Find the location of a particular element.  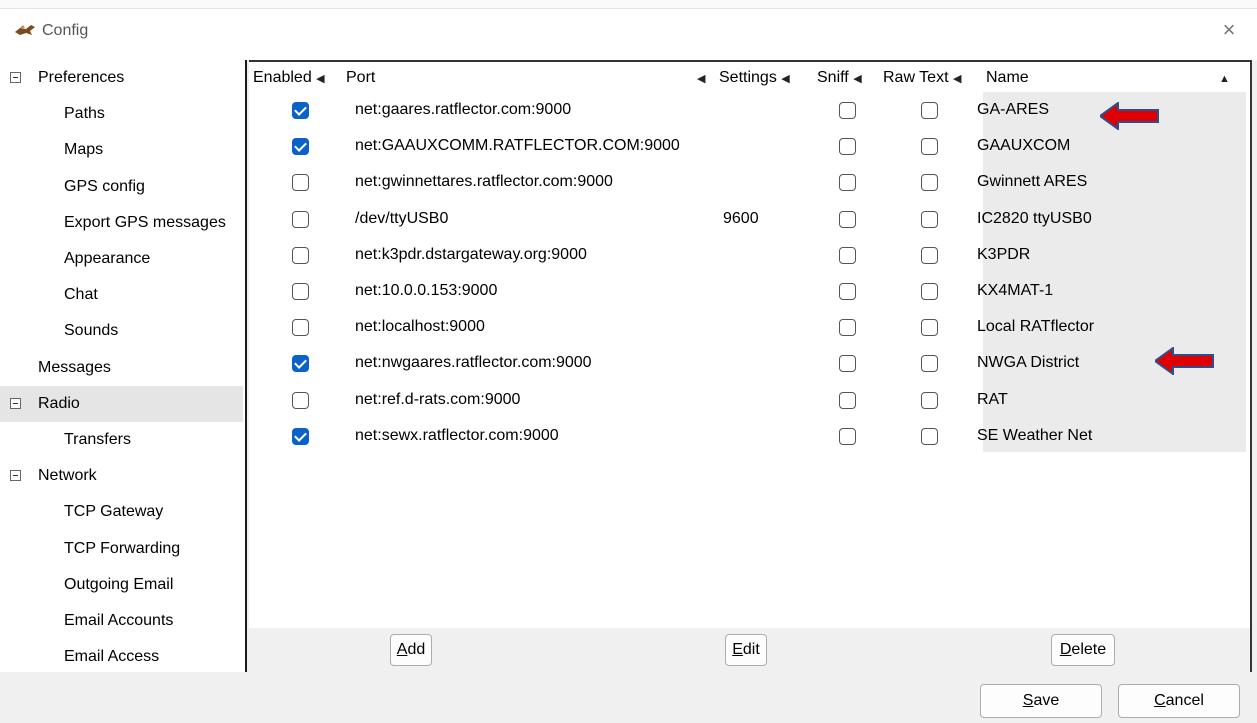

sidebar-item-label: Messages is located at coordinates (74, 367).